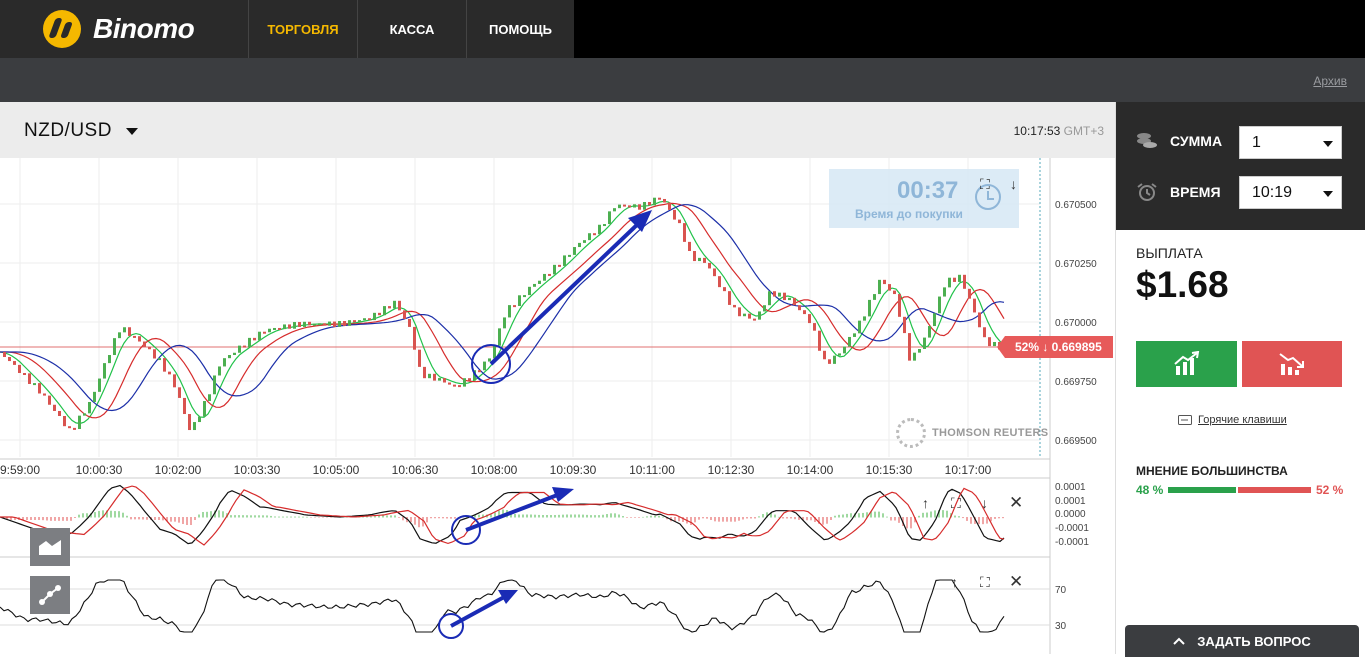 The image size is (1365, 657). What do you see at coordinates (520, 29) in the screenshot?
I see `nav-help: ПОМОЩЬ` at bounding box center [520, 29].